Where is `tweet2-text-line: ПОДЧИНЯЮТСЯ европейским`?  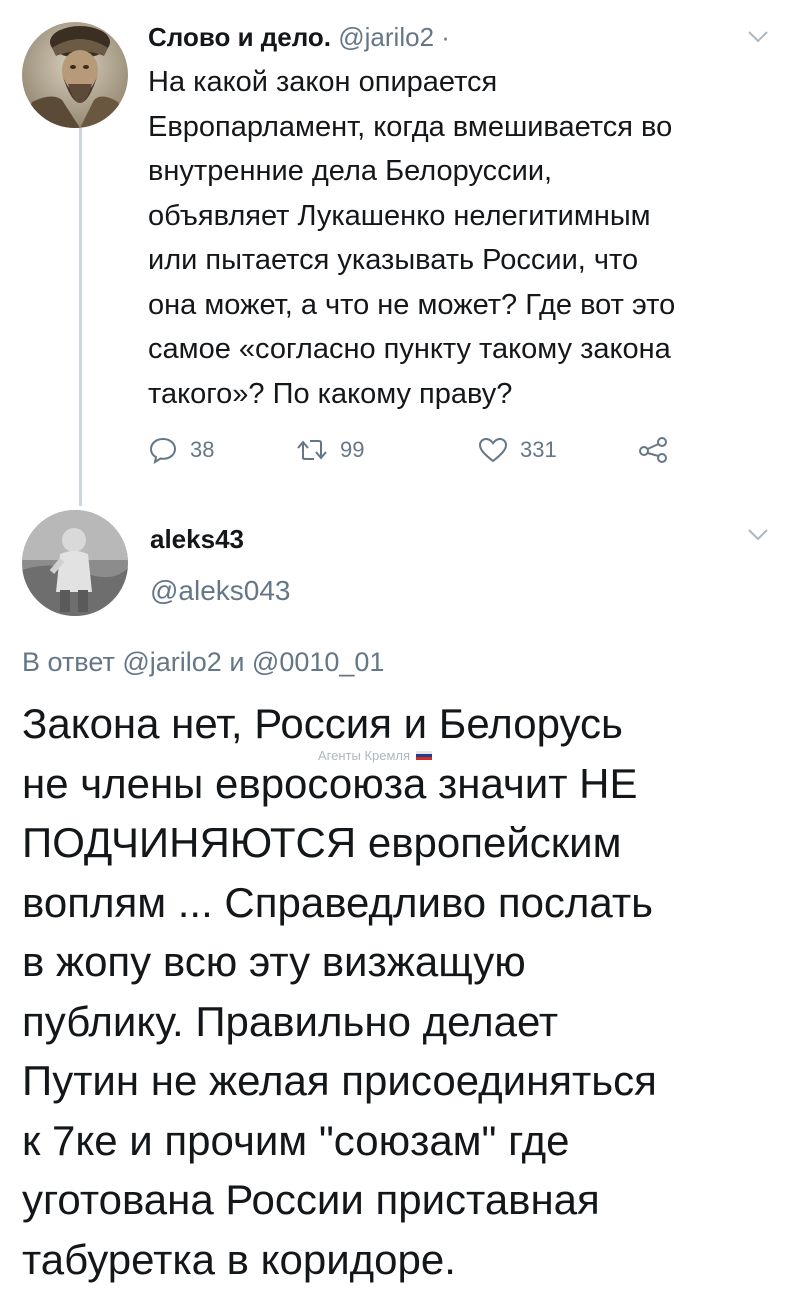
tweet2-text-line: ПОДЧИНЯЮТСЯ европейским is located at coordinates (322, 842).